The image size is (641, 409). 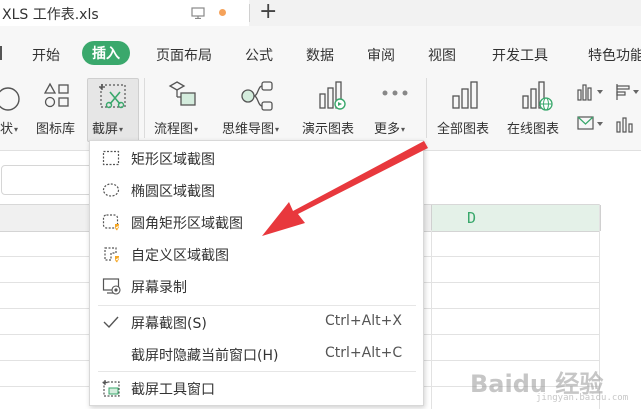 What do you see at coordinates (582, 398) in the screenshot?
I see `watermark-url: jingyan.baidu.com` at bounding box center [582, 398].